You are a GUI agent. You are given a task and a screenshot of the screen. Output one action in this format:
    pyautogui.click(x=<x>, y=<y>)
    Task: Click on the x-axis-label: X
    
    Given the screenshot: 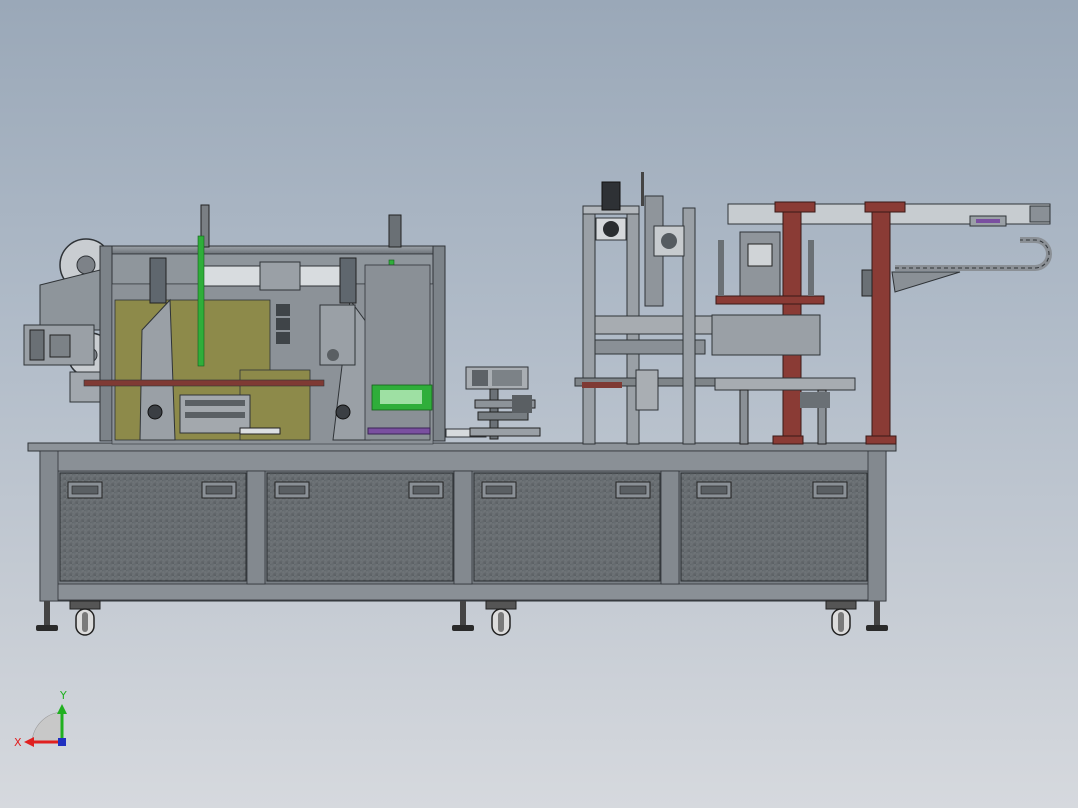 What is the action you would take?
    pyautogui.click(x=18, y=742)
    